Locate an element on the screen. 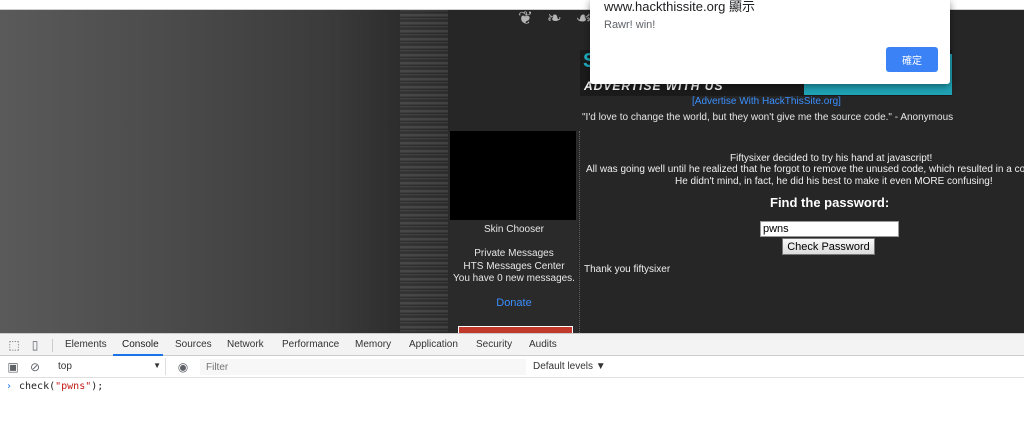  background-texture is located at coordinates (425, 171).